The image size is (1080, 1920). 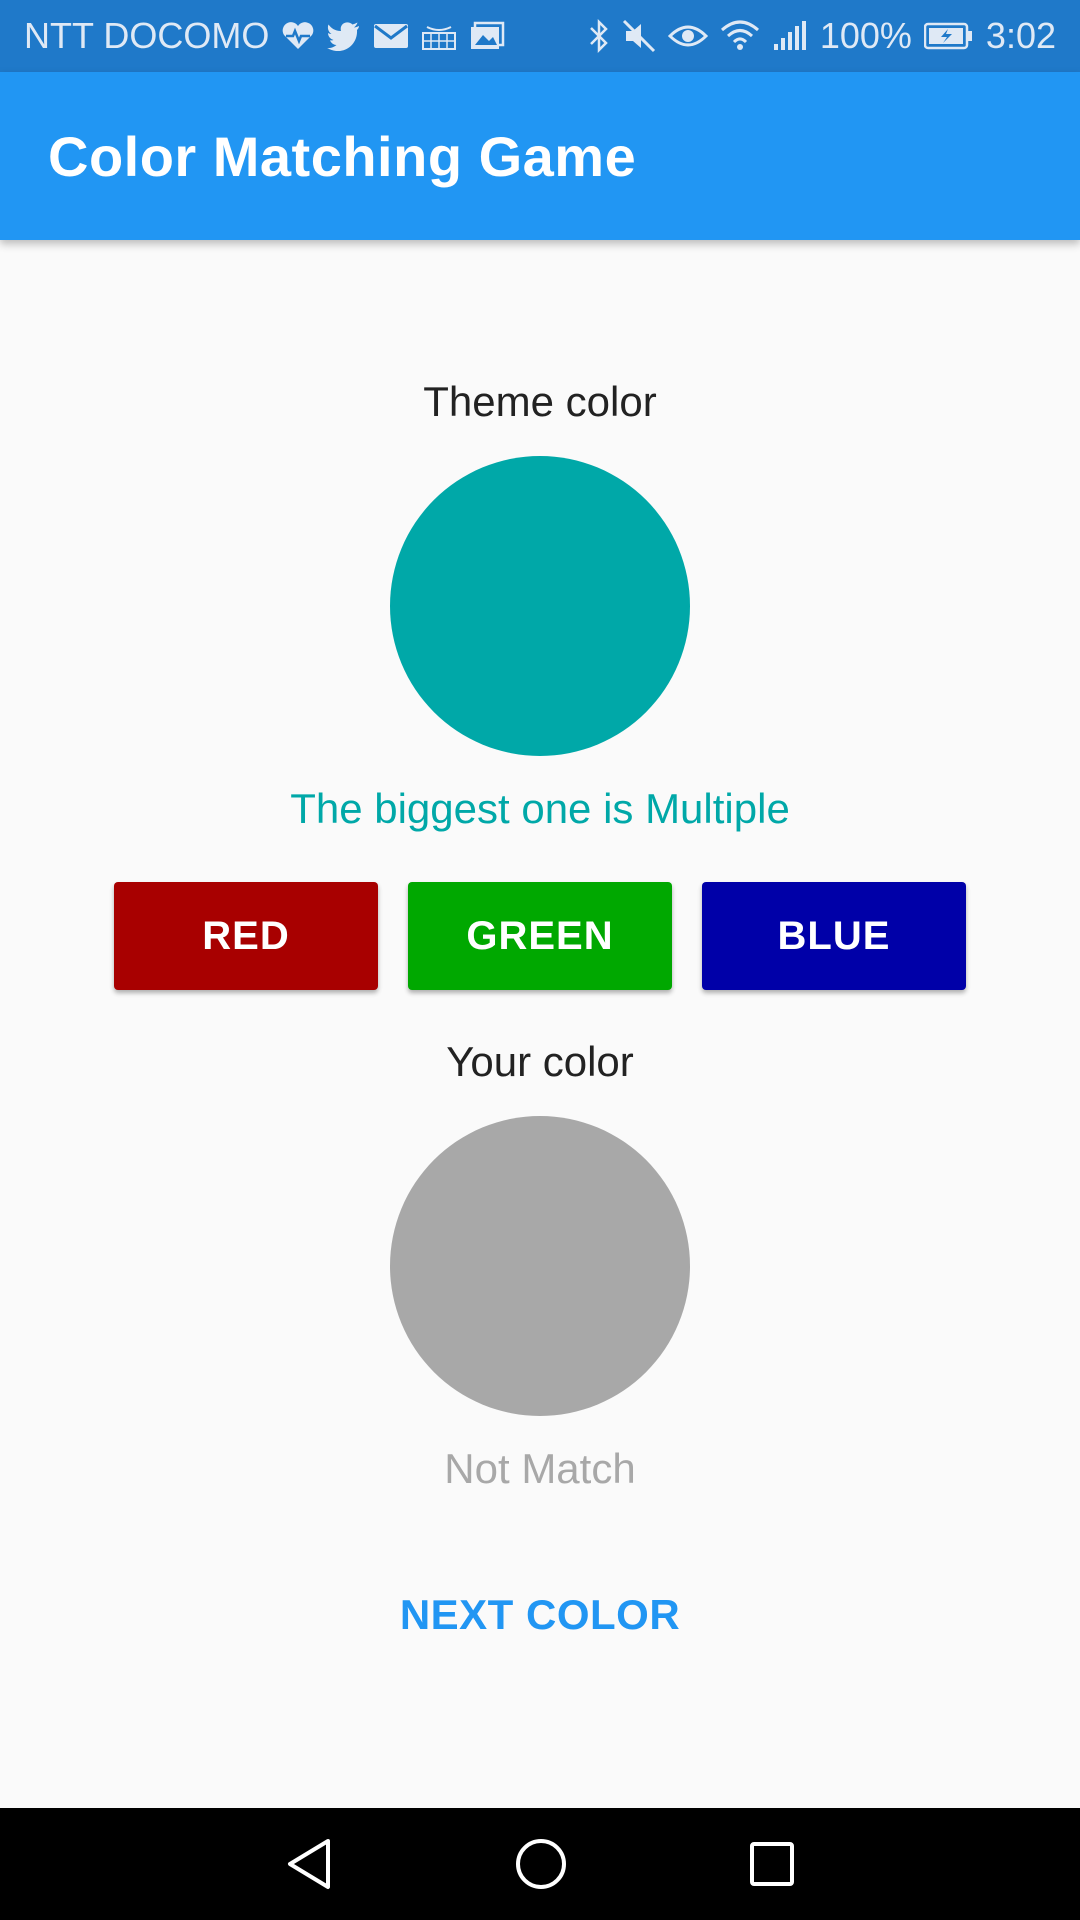 I want to click on theme-hint-text: The biggest one is Multiple, so click(x=540, y=808).